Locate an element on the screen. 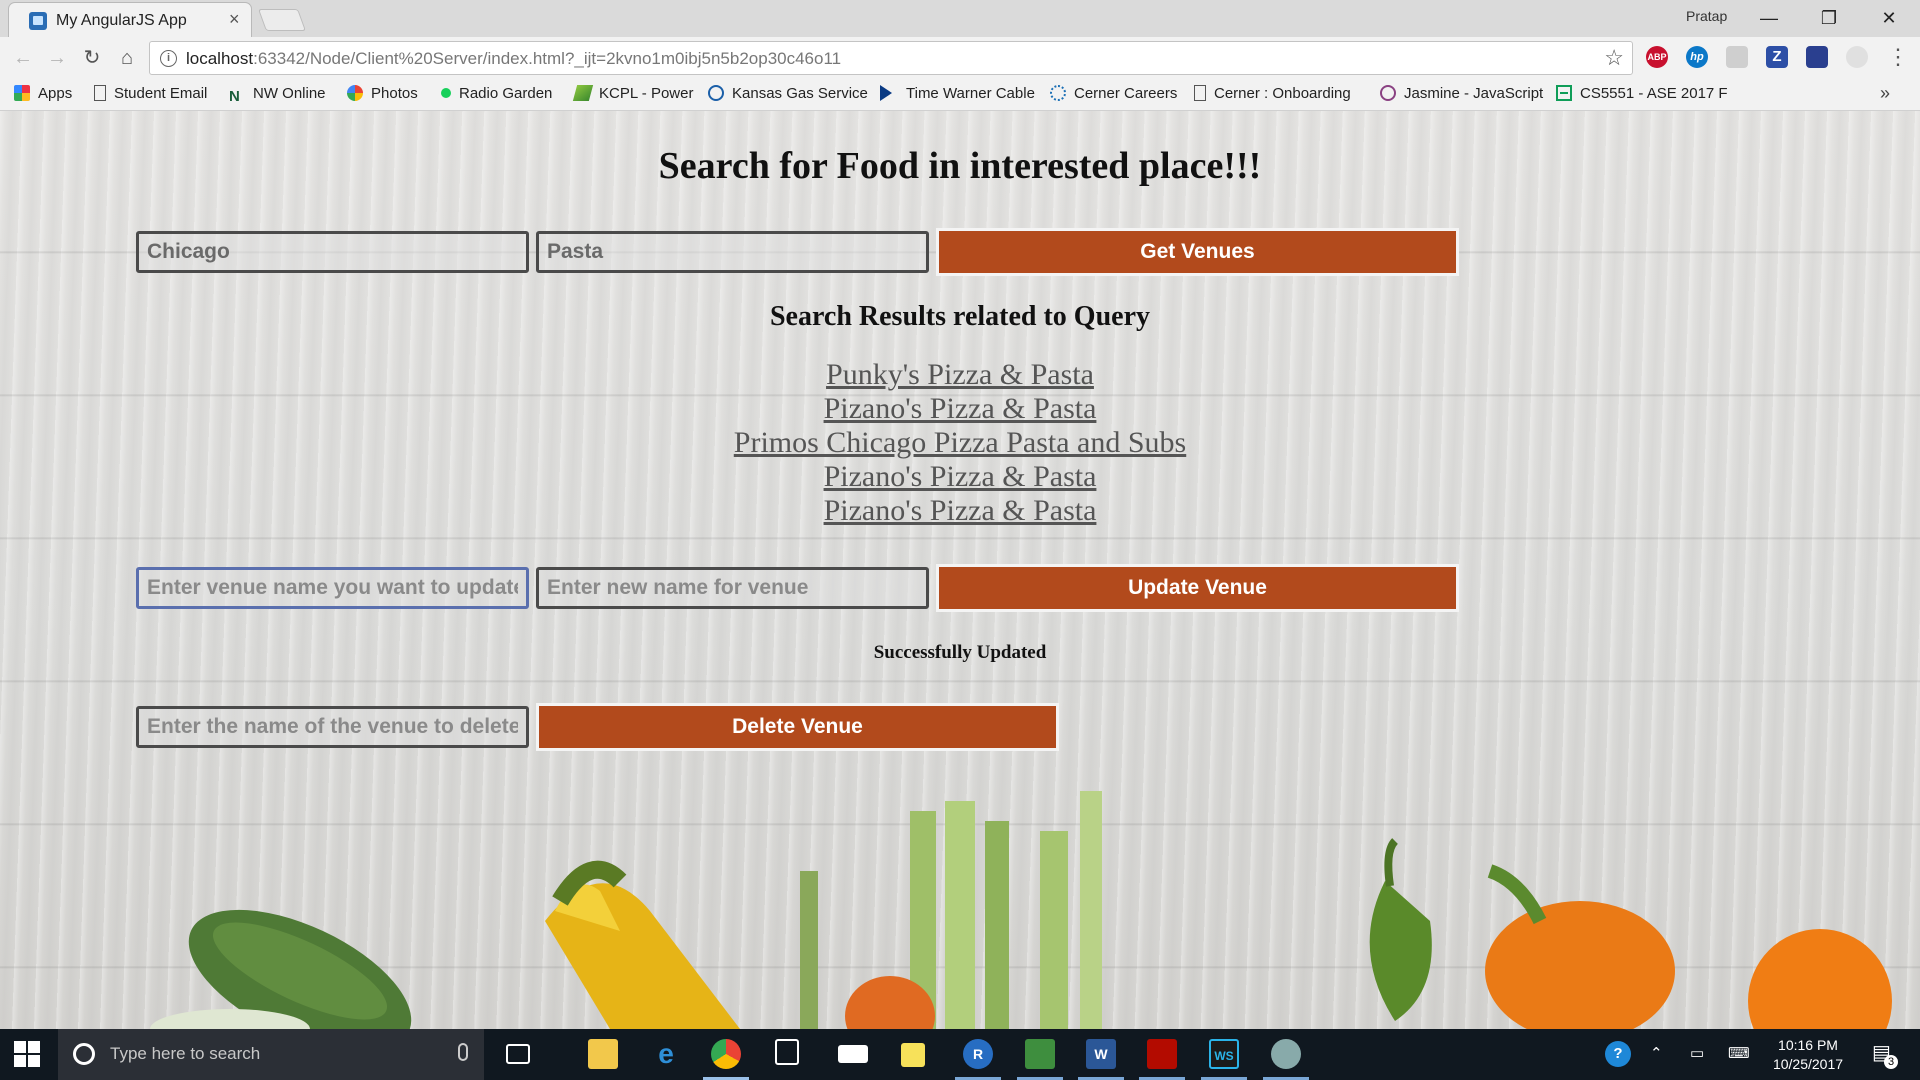  word-icon: W is located at coordinates (1101, 1054).